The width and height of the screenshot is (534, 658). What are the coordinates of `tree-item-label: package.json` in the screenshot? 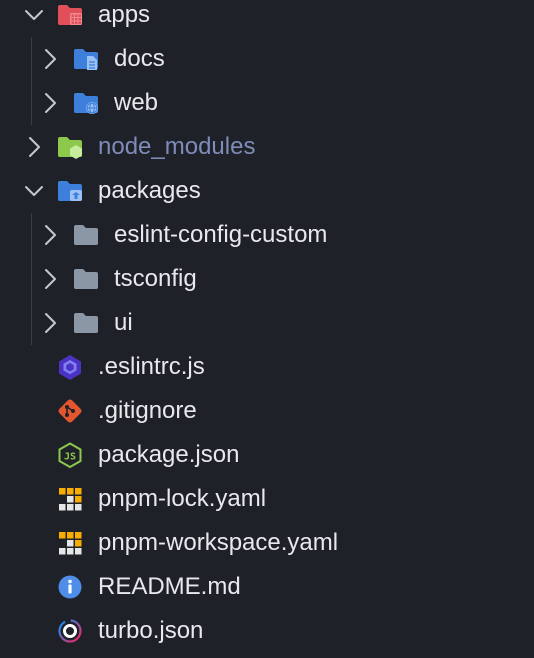 It's located at (169, 454).